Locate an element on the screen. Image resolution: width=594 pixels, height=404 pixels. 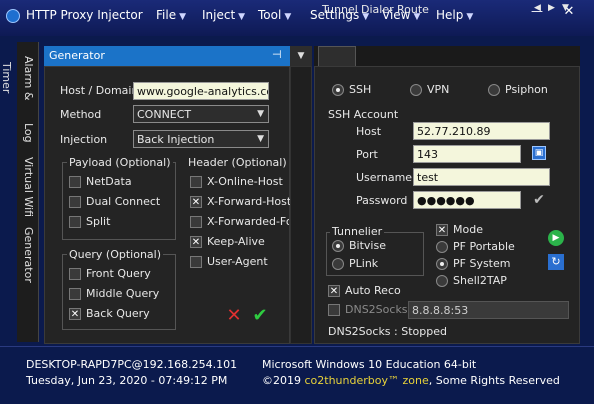
menu-help: Help ▼ is located at coordinates (454, 15).